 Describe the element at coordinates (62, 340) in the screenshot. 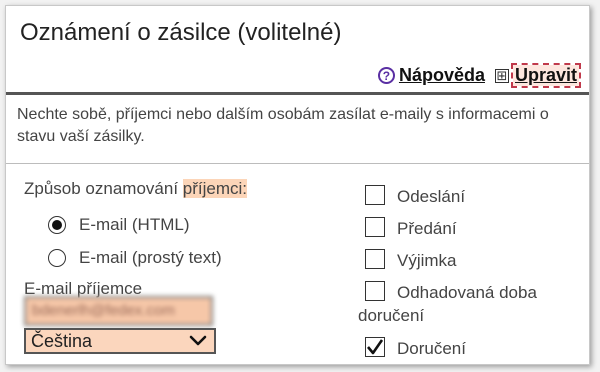

I see `language-select-value: Čeština` at that location.